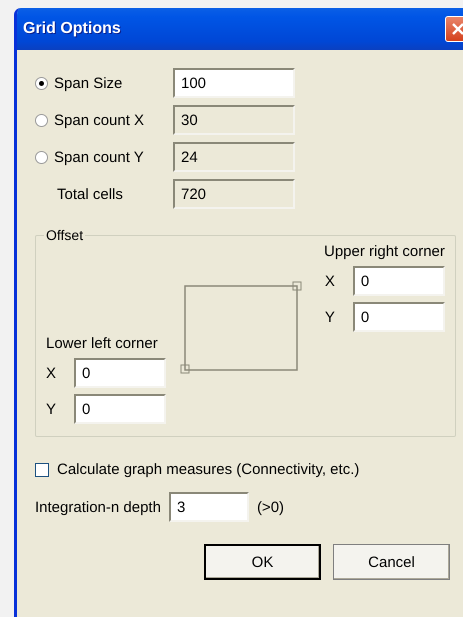  What do you see at coordinates (41, 83) in the screenshot?
I see `radio-button` at bounding box center [41, 83].